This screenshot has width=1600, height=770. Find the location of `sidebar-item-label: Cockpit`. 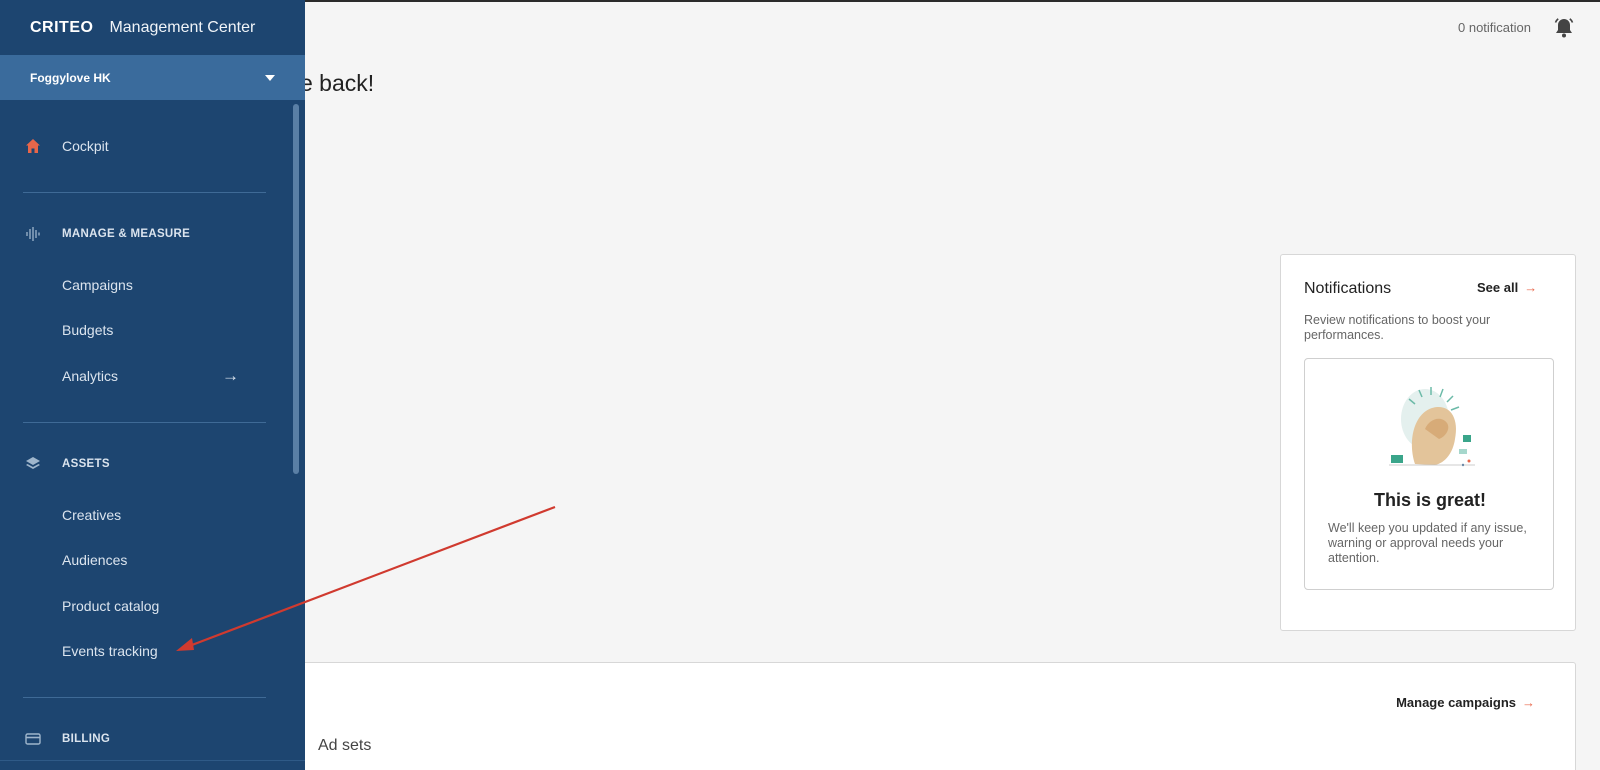

sidebar-item-label: Cockpit is located at coordinates (85, 146).